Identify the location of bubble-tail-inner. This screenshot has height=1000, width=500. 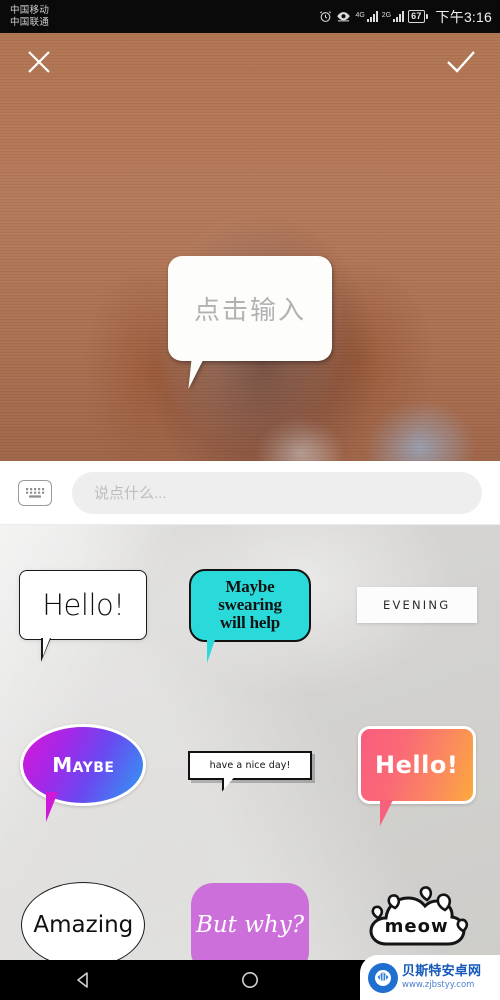
(47, 647).